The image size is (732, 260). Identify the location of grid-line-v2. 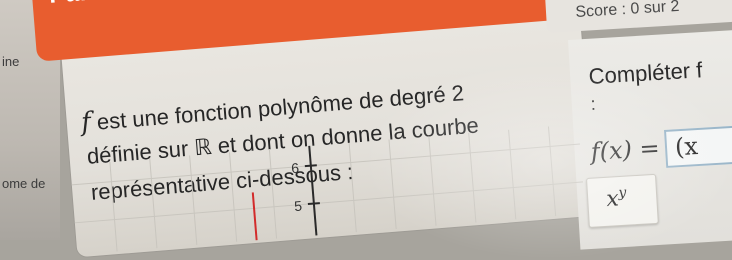
(153, 203).